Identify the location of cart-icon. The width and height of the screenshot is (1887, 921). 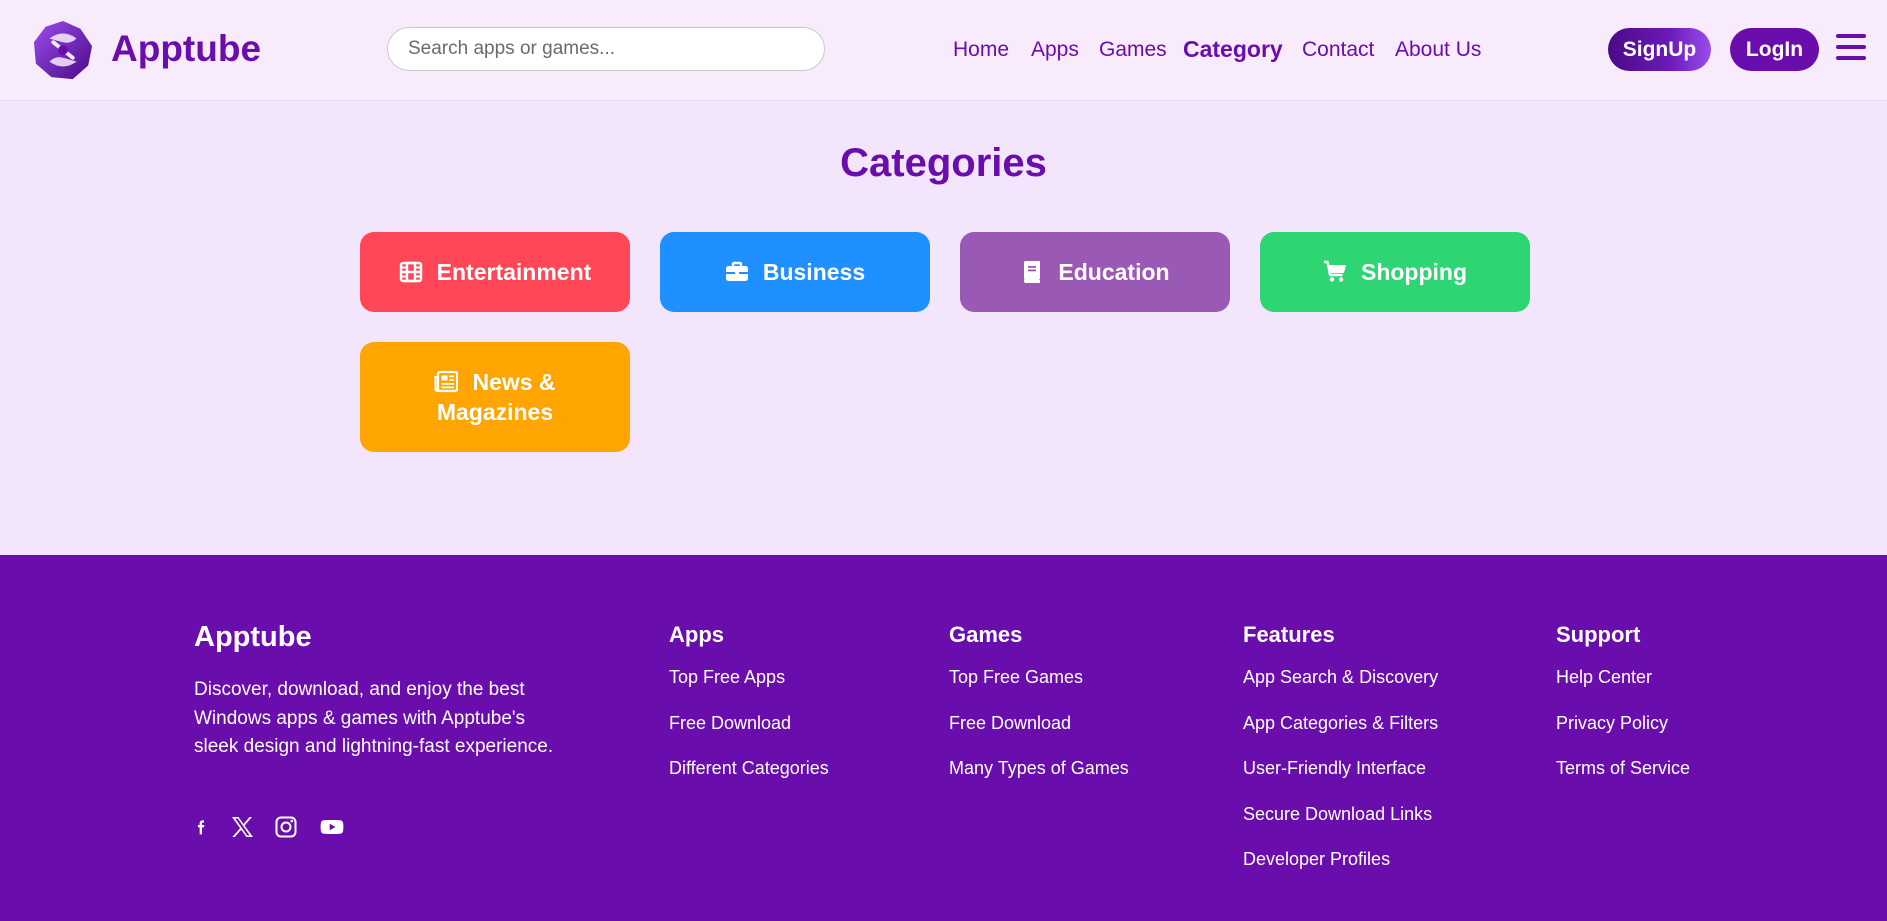
(1334, 271).